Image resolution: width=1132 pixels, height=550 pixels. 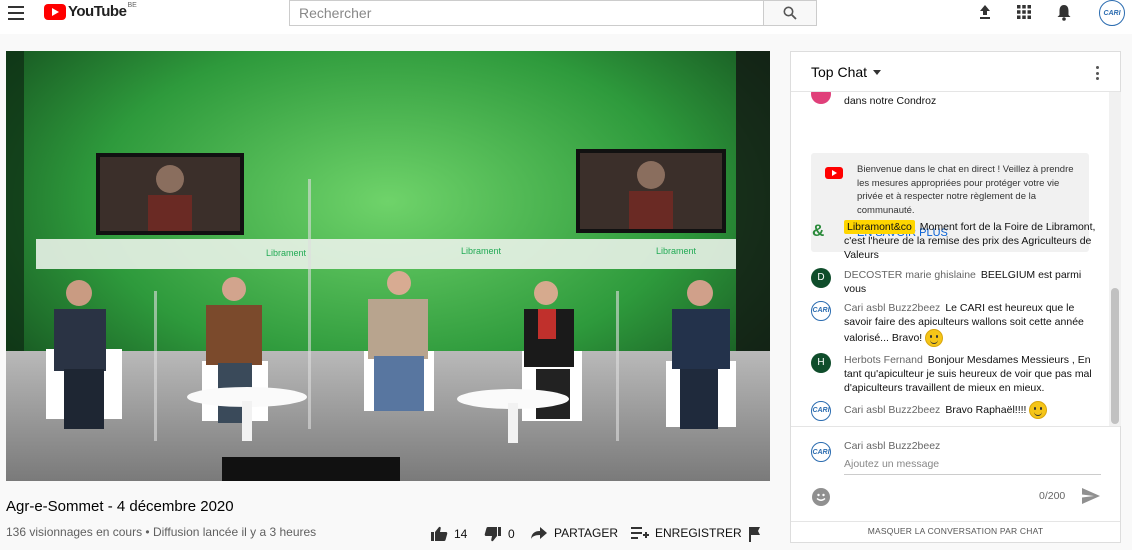 I want to click on search-button, so click(x=790, y=13).